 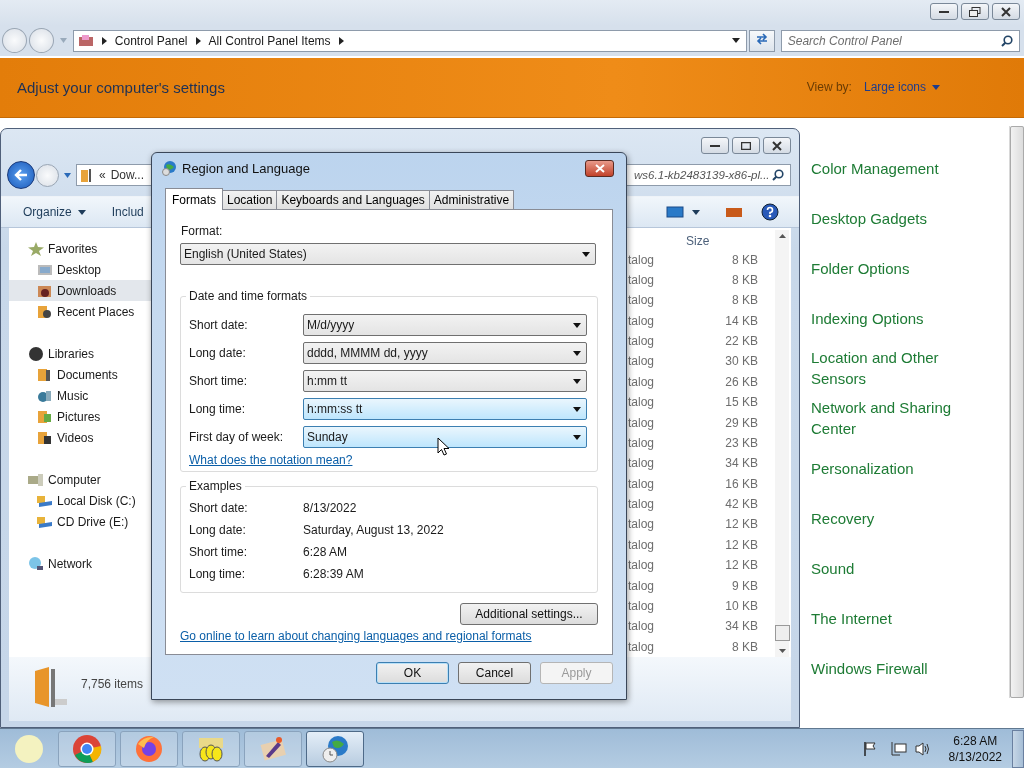 I want to click on format-dropdown: Sunday, so click(x=445, y=437).